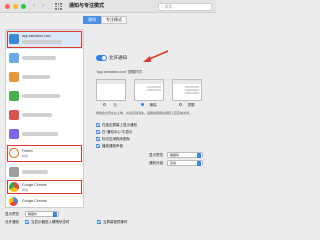 This screenshot has width=320, height=240. Describe the element at coordinates (7, 6) in the screenshot. I see `close-window-button` at that location.